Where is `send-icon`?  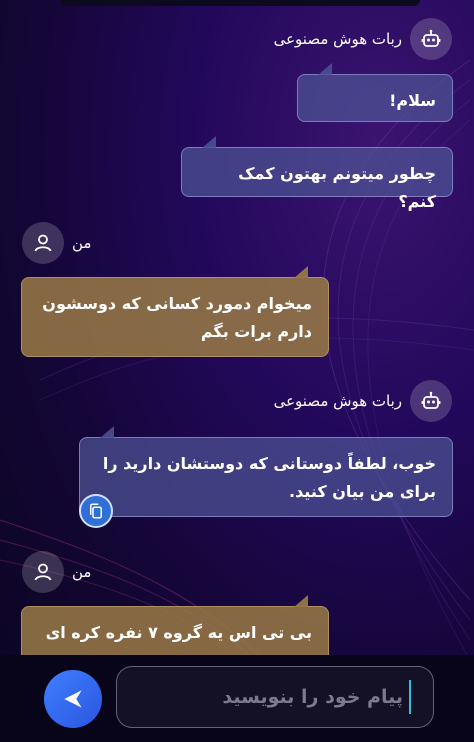
send-icon is located at coordinates (73, 699).